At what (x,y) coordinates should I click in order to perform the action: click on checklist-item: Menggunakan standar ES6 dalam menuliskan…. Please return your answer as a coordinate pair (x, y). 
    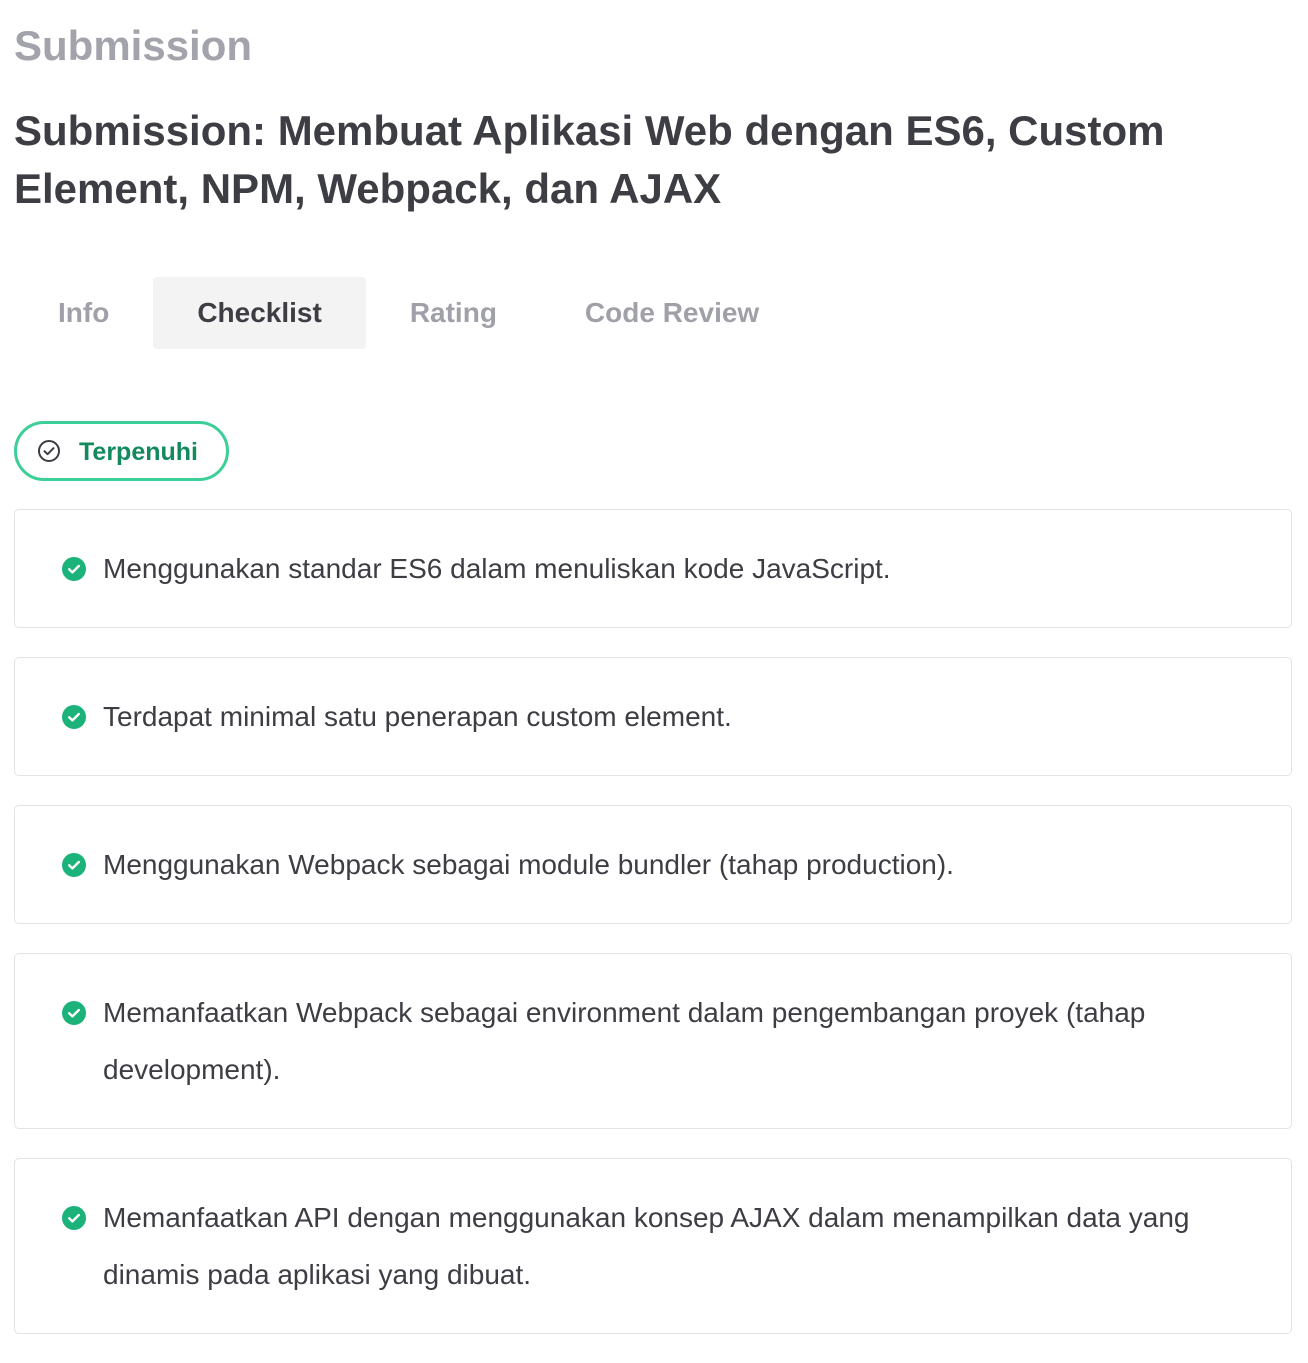
    Looking at the image, I should click on (653, 568).